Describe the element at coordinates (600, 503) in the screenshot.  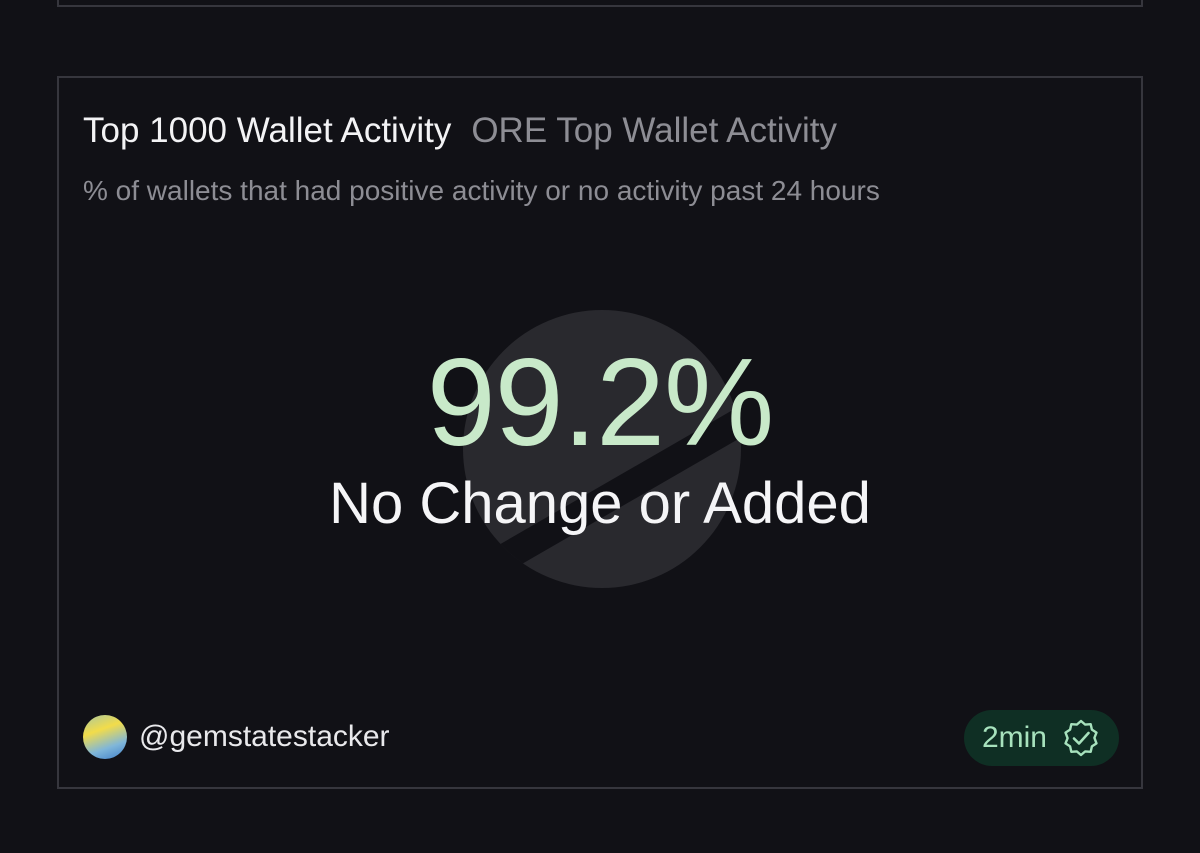
I see `metric-label: No Change or Added` at that location.